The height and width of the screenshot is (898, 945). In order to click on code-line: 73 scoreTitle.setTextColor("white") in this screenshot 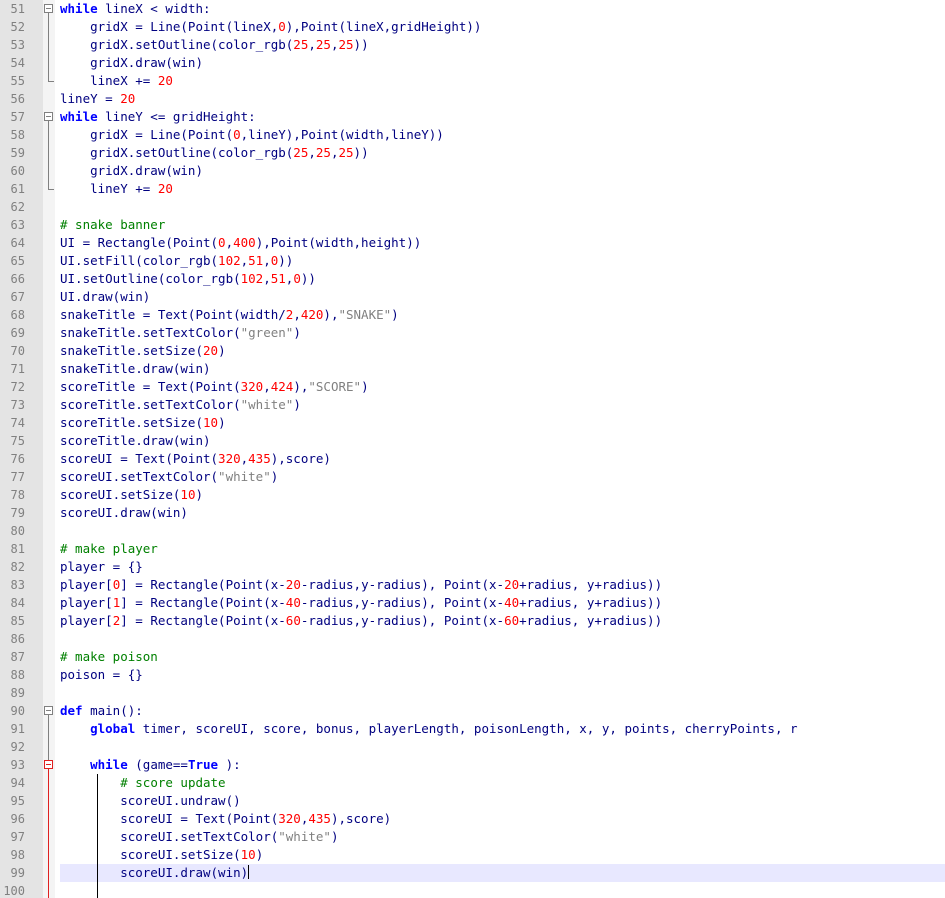, I will do `click(472, 405)`.